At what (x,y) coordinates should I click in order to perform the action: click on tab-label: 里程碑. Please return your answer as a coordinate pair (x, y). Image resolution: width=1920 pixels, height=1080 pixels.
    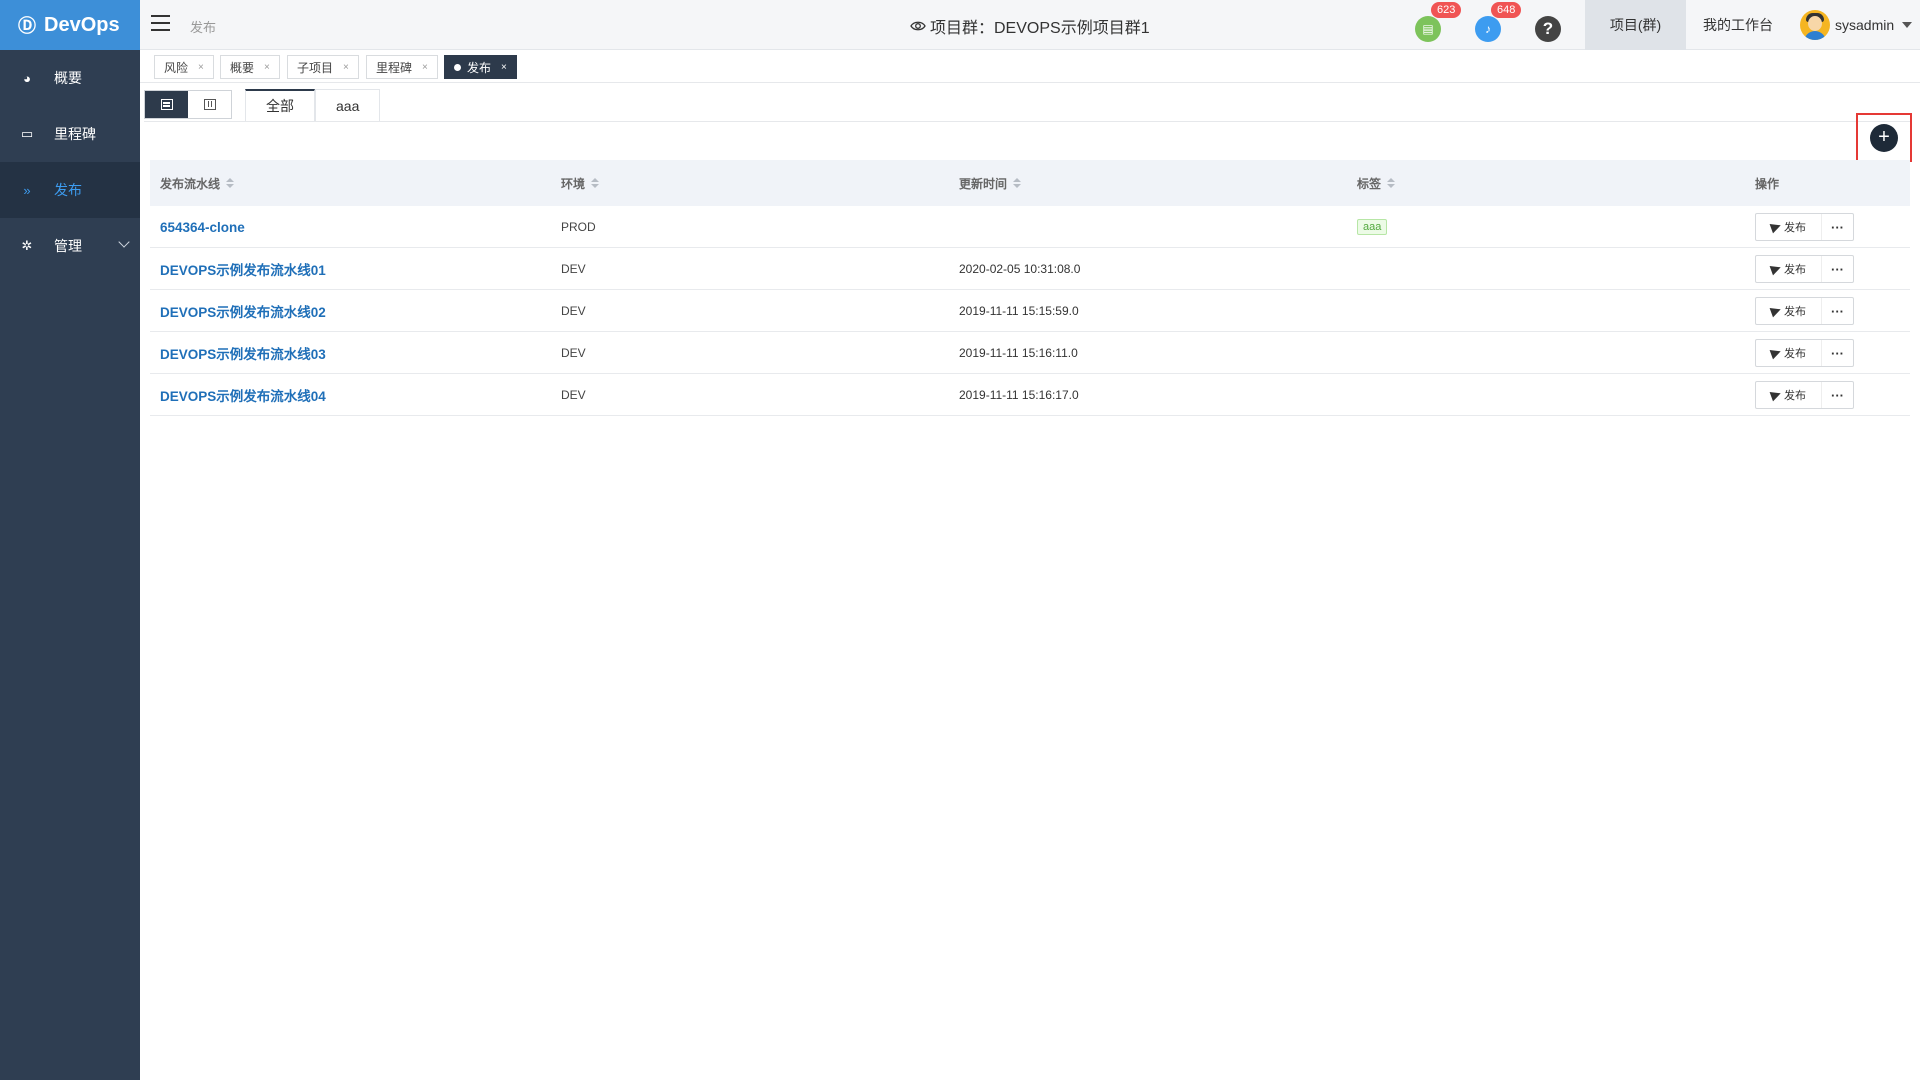
    Looking at the image, I should click on (394, 67).